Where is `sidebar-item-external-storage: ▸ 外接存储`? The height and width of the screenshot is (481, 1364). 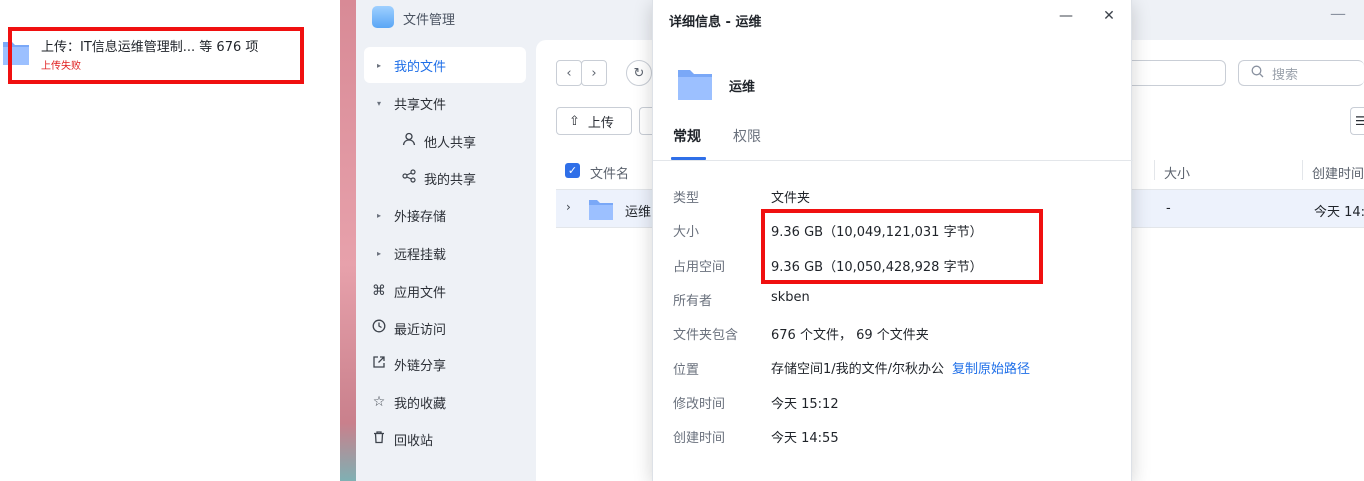
sidebar-item-external-storage: ▸ 外接存储 is located at coordinates (445, 215).